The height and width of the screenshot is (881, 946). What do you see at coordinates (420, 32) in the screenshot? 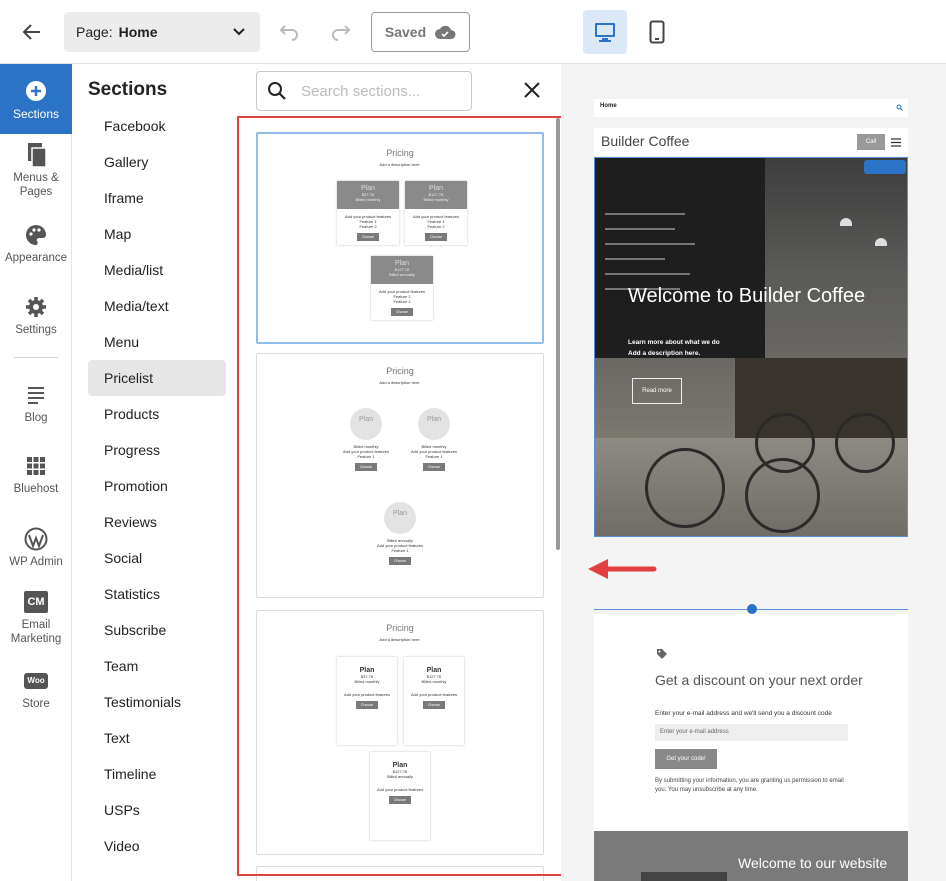
I see `saved-button: Saved` at bounding box center [420, 32].